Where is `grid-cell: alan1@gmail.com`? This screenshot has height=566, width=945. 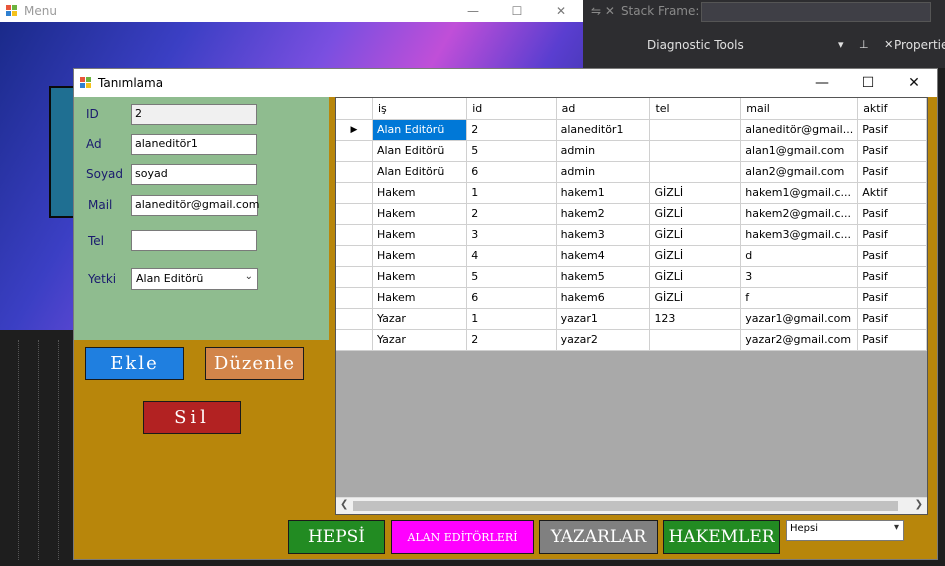 grid-cell: alan1@gmail.com is located at coordinates (799, 151).